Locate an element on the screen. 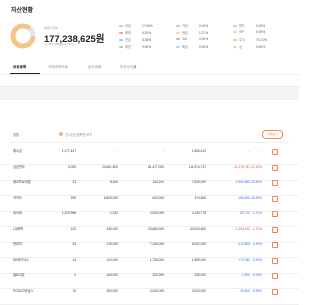  view-all-button: 전체보기 is located at coordinates (272, 134).